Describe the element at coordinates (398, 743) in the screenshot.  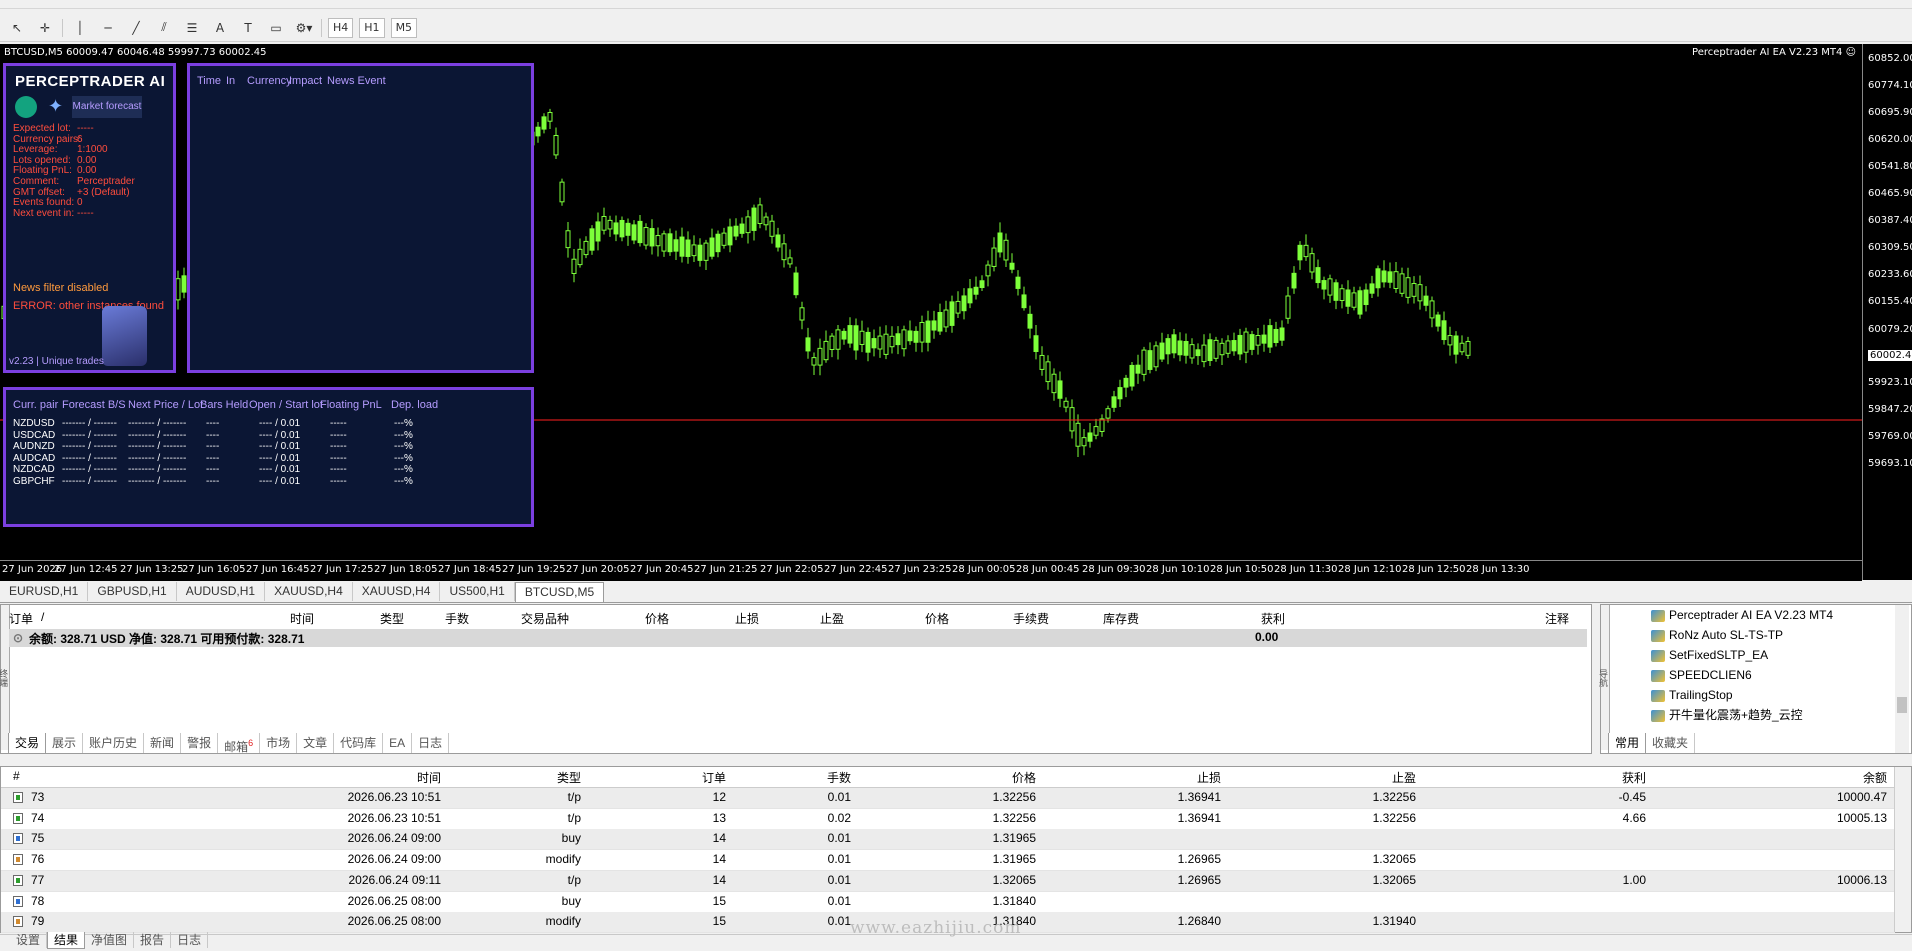
I see `terminal-tab: EA` at that location.